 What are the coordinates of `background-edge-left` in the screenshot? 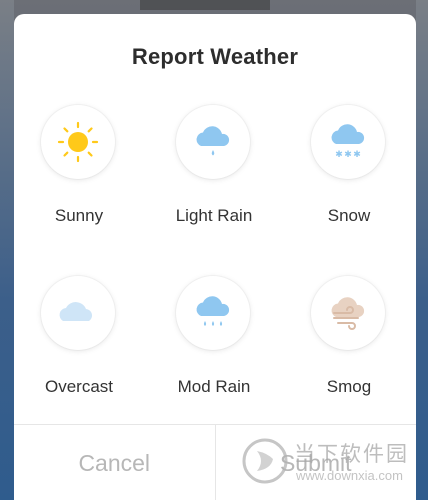 It's located at (7, 250).